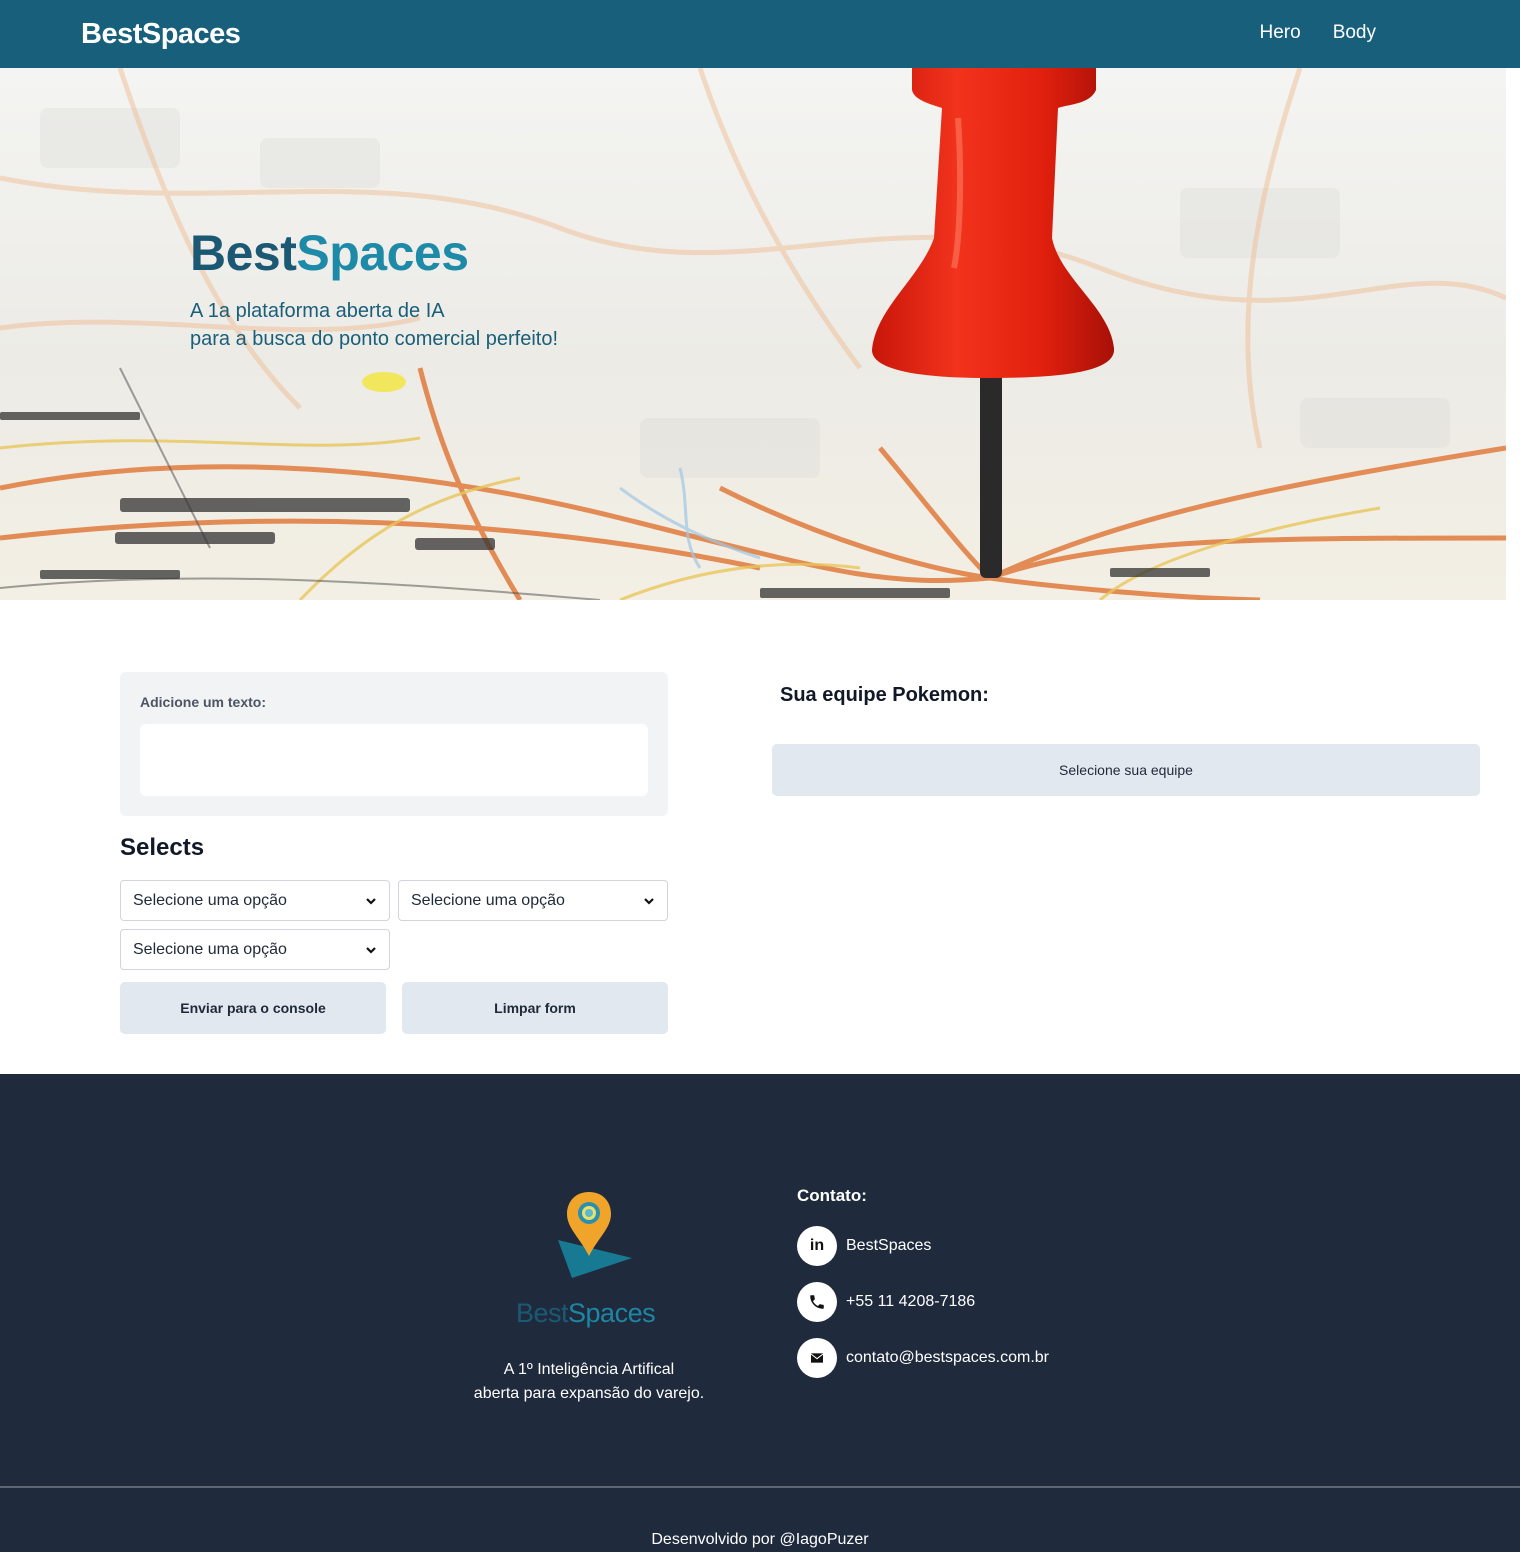 The width and height of the screenshot is (1520, 1552). I want to click on text-input-card: Adicione um texto:, so click(394, 744).